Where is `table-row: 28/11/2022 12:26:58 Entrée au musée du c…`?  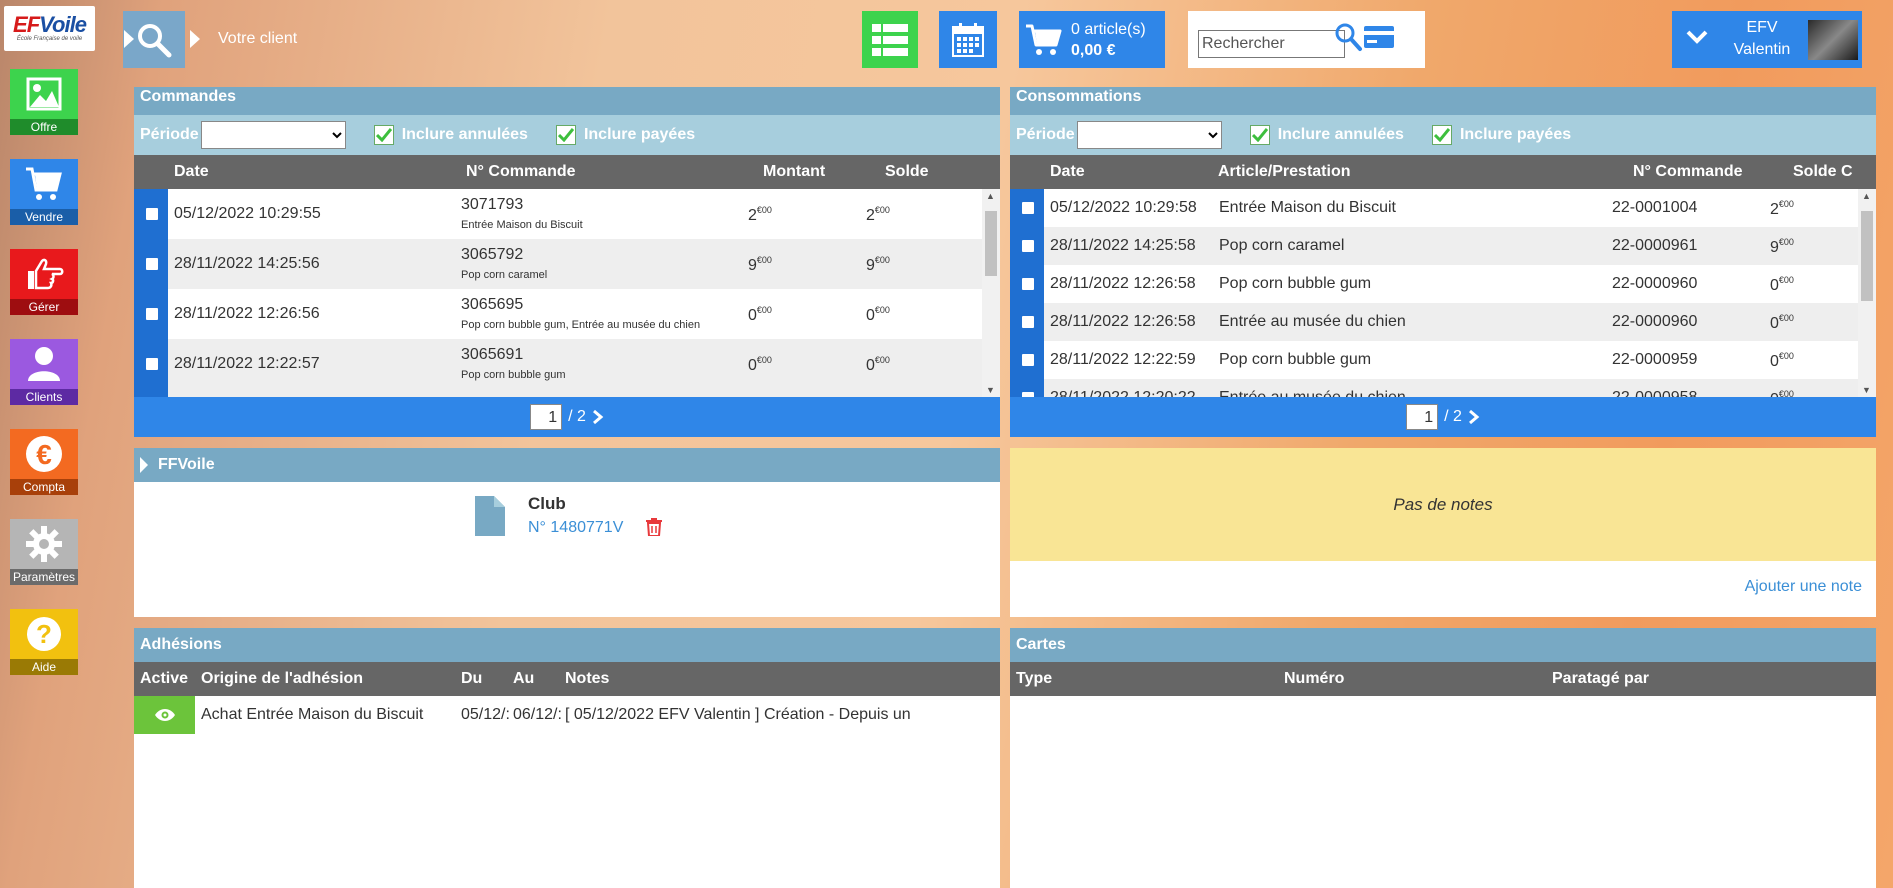
table-row: 28/11/2022 12:26:58 Entrée au musée du c… is located at coordinates (1443, 322).